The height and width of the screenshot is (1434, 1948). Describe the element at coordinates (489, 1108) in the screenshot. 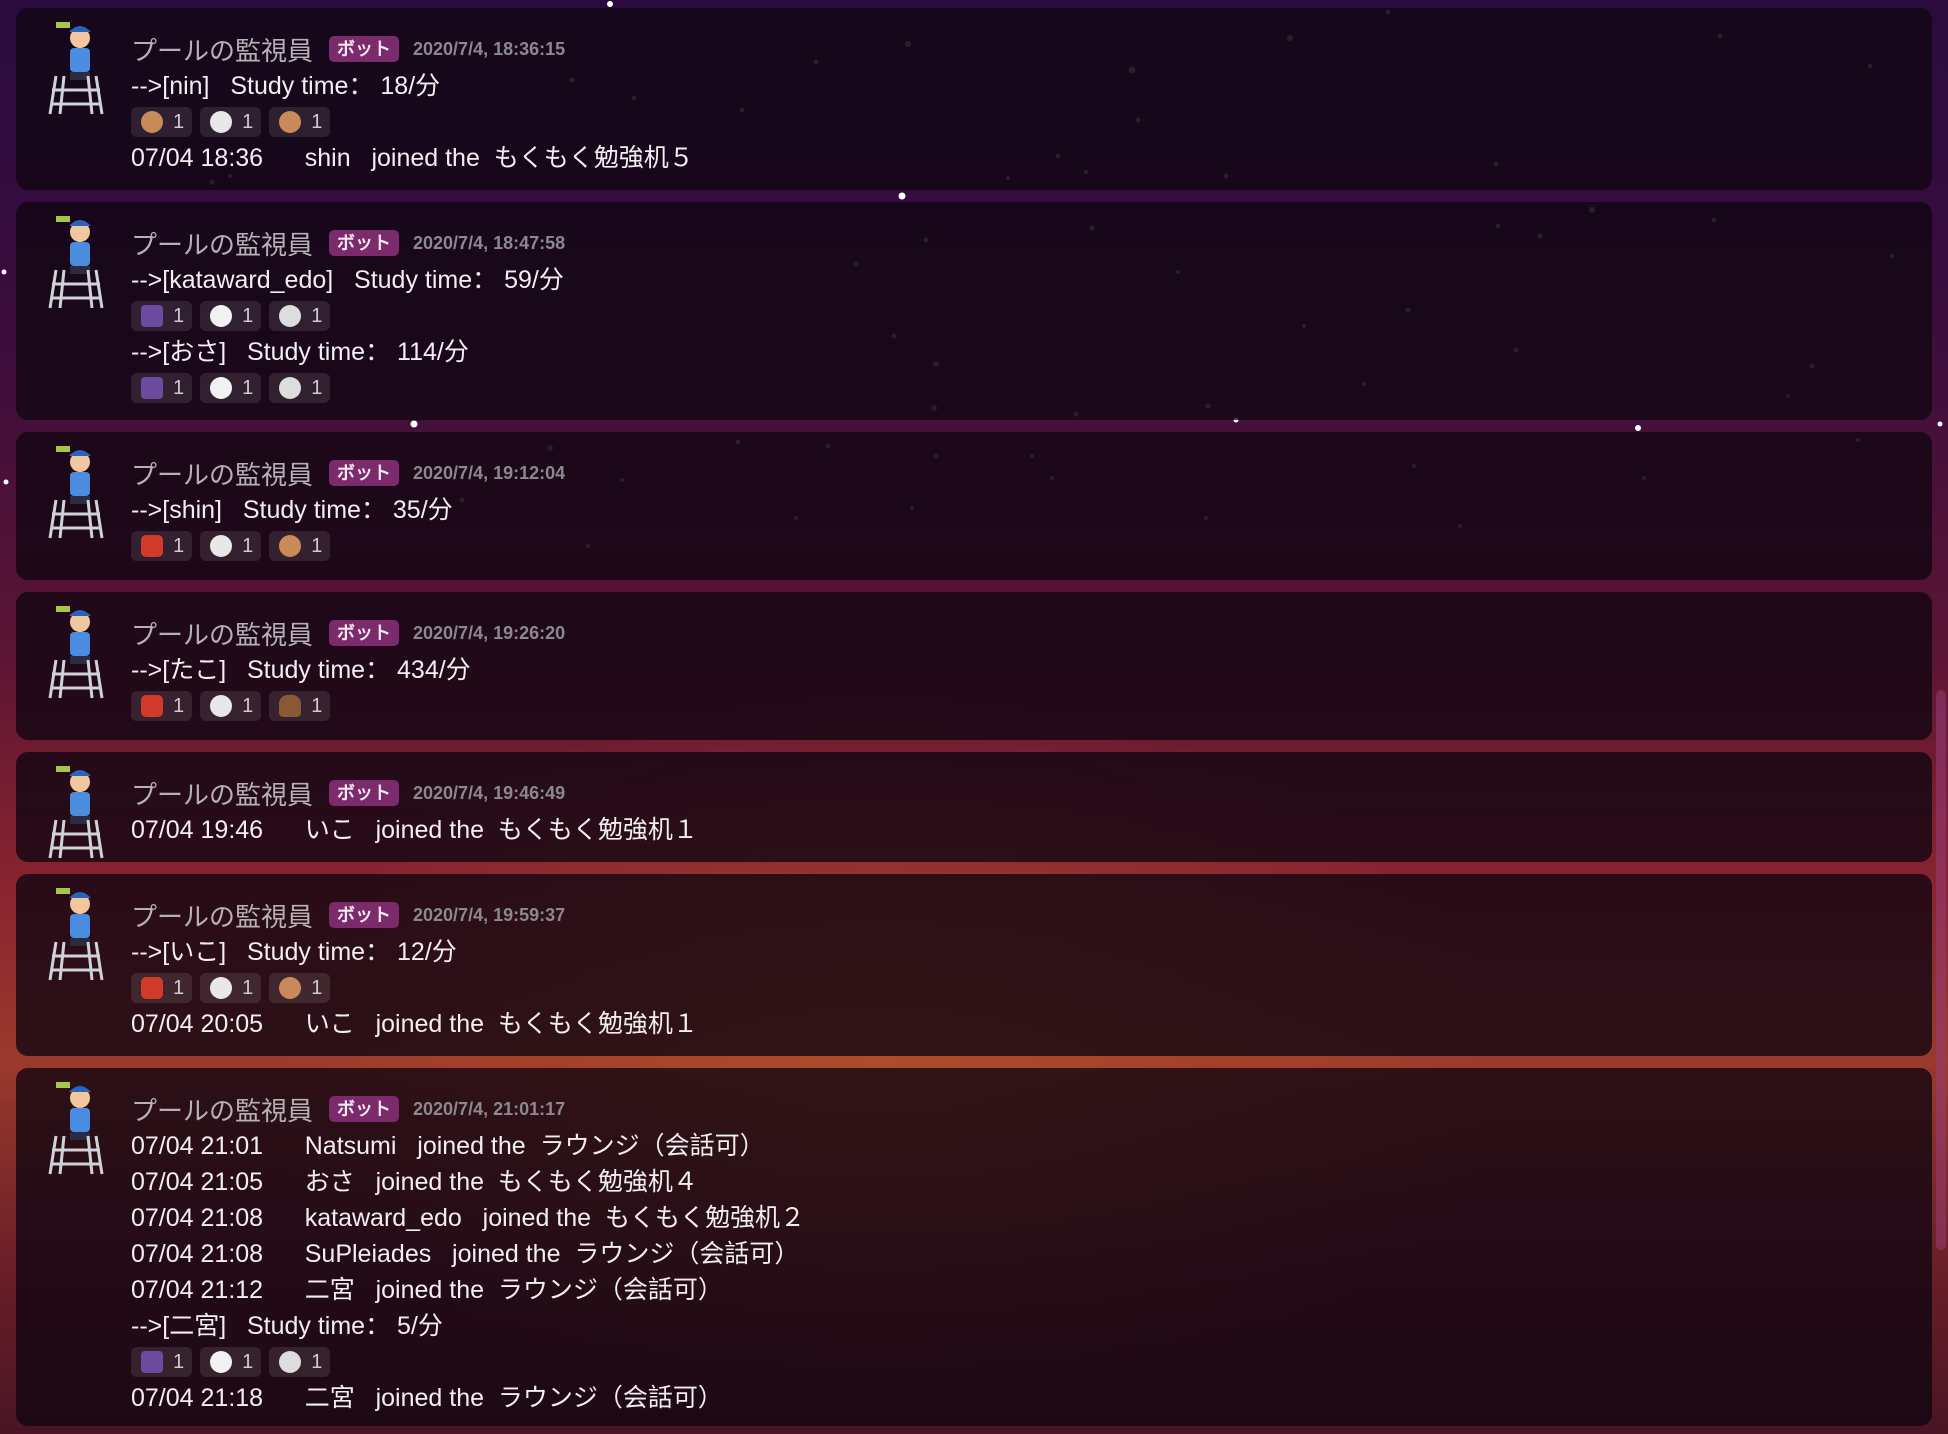

I see `message-timestamp: 2020/7/4, 21:01:17` at that location.